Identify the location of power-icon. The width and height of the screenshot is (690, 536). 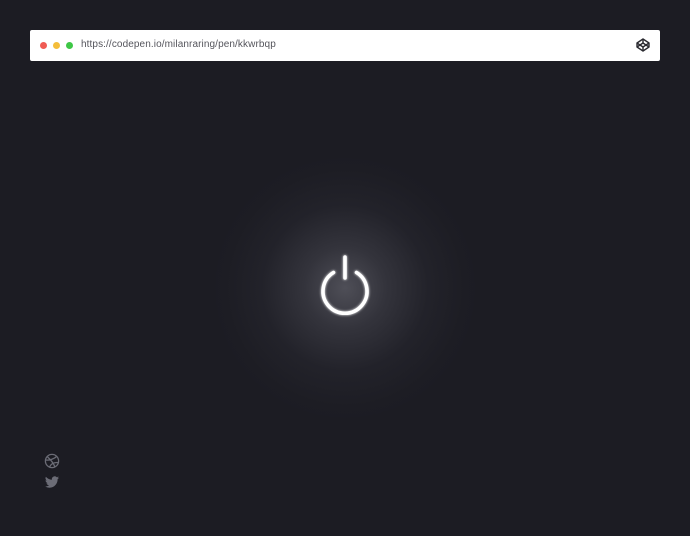
(345, 285).